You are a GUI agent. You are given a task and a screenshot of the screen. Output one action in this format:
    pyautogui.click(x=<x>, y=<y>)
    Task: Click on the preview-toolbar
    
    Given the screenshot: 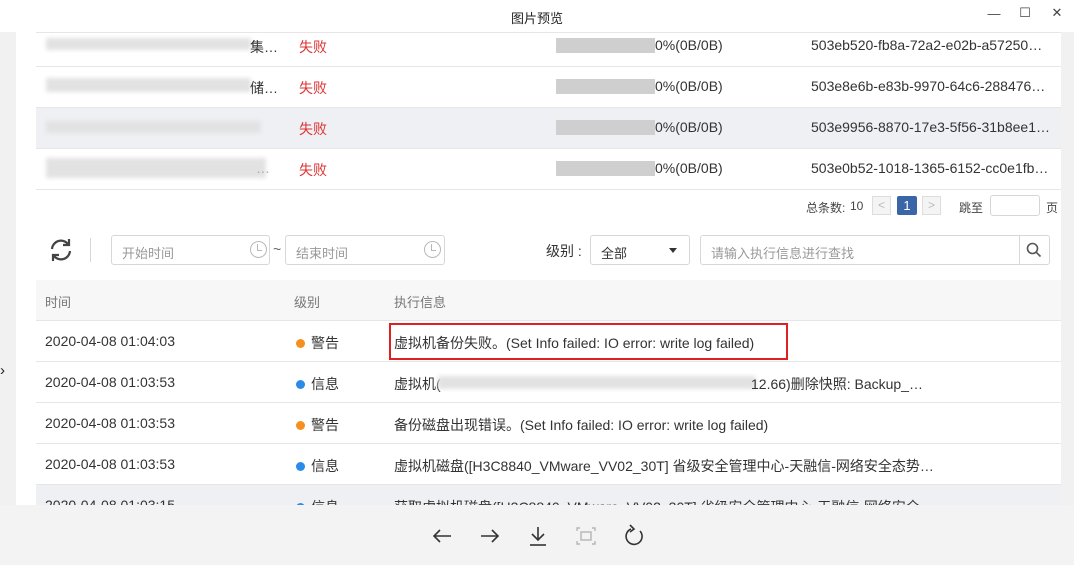 What is the action you would take?
    pyautogui.click(x=537, y=535)
    